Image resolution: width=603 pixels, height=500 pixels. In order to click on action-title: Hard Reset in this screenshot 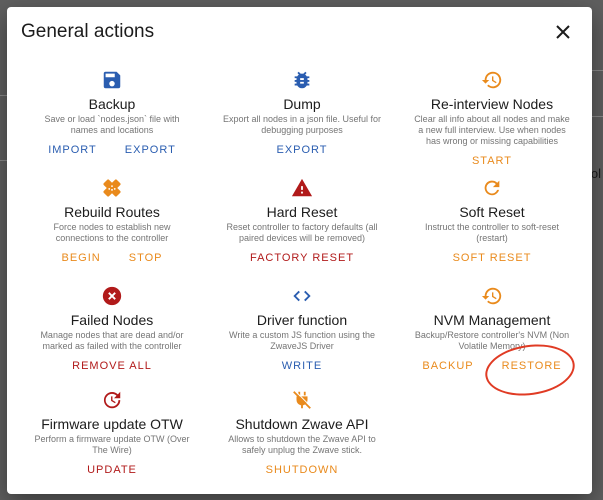, I will do `click(302, 212)`.